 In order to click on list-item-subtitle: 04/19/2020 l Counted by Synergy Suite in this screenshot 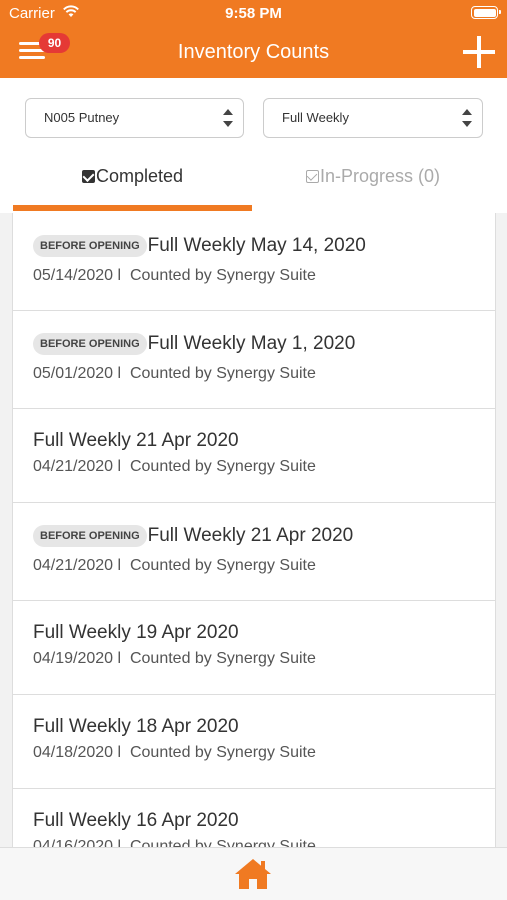, I will do `click(174, 659)`.